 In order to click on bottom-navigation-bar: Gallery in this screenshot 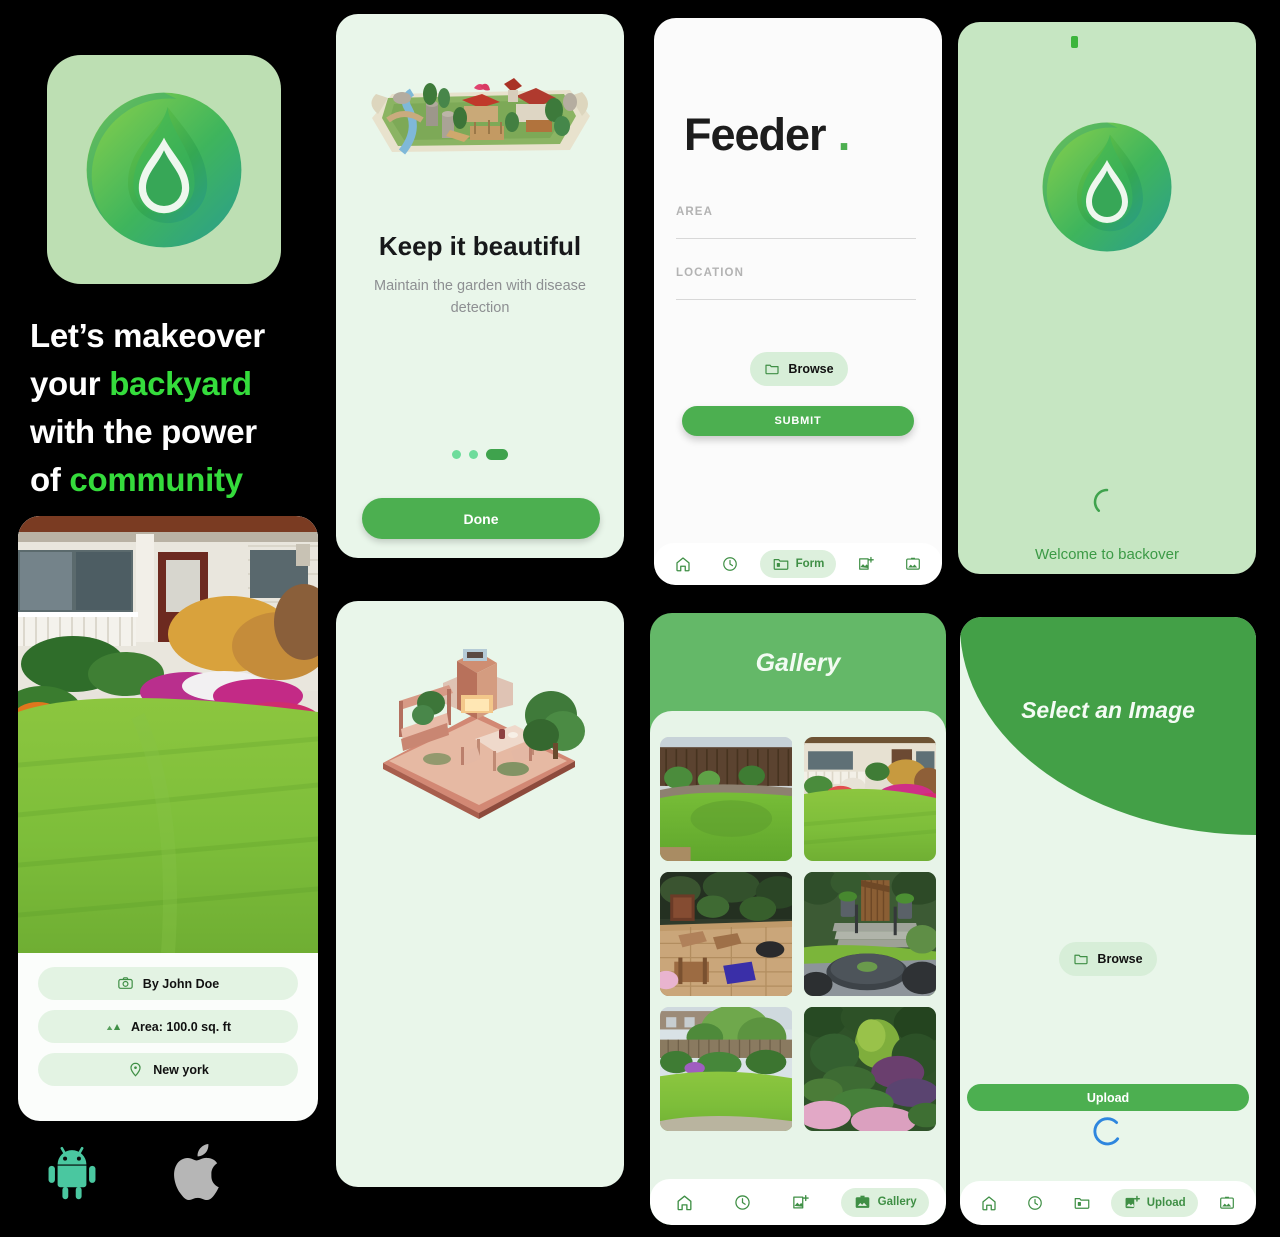, I will do `click(798, 1202)`.